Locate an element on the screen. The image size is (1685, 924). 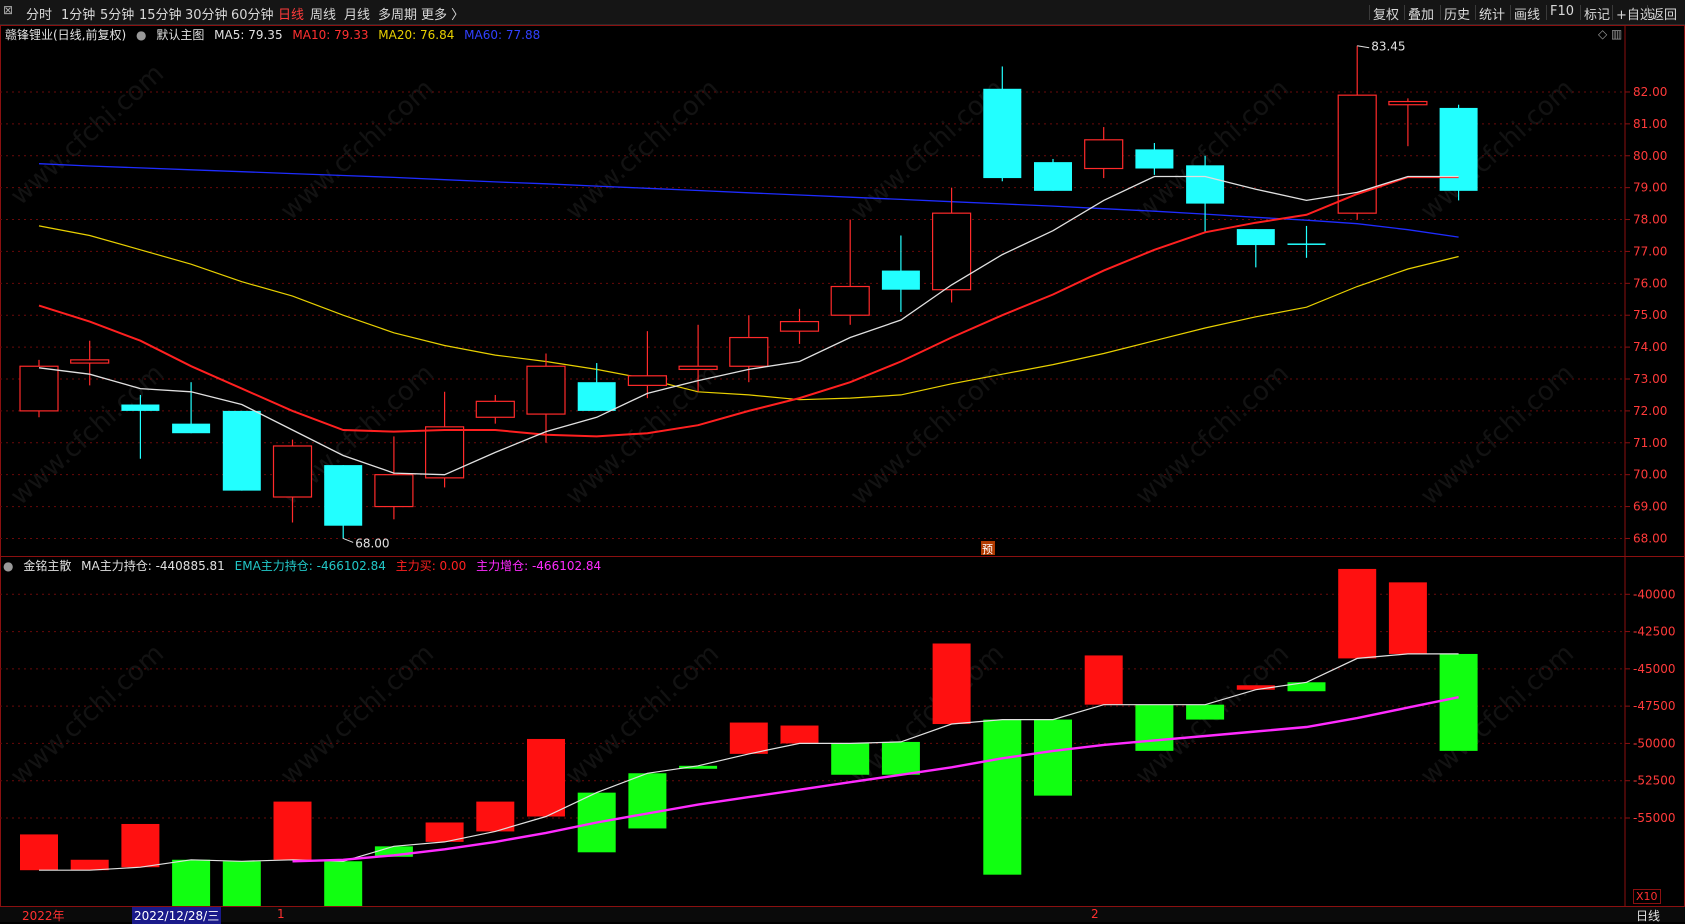
high-price-label: 83.45 is located at coordinates (1388, 47).